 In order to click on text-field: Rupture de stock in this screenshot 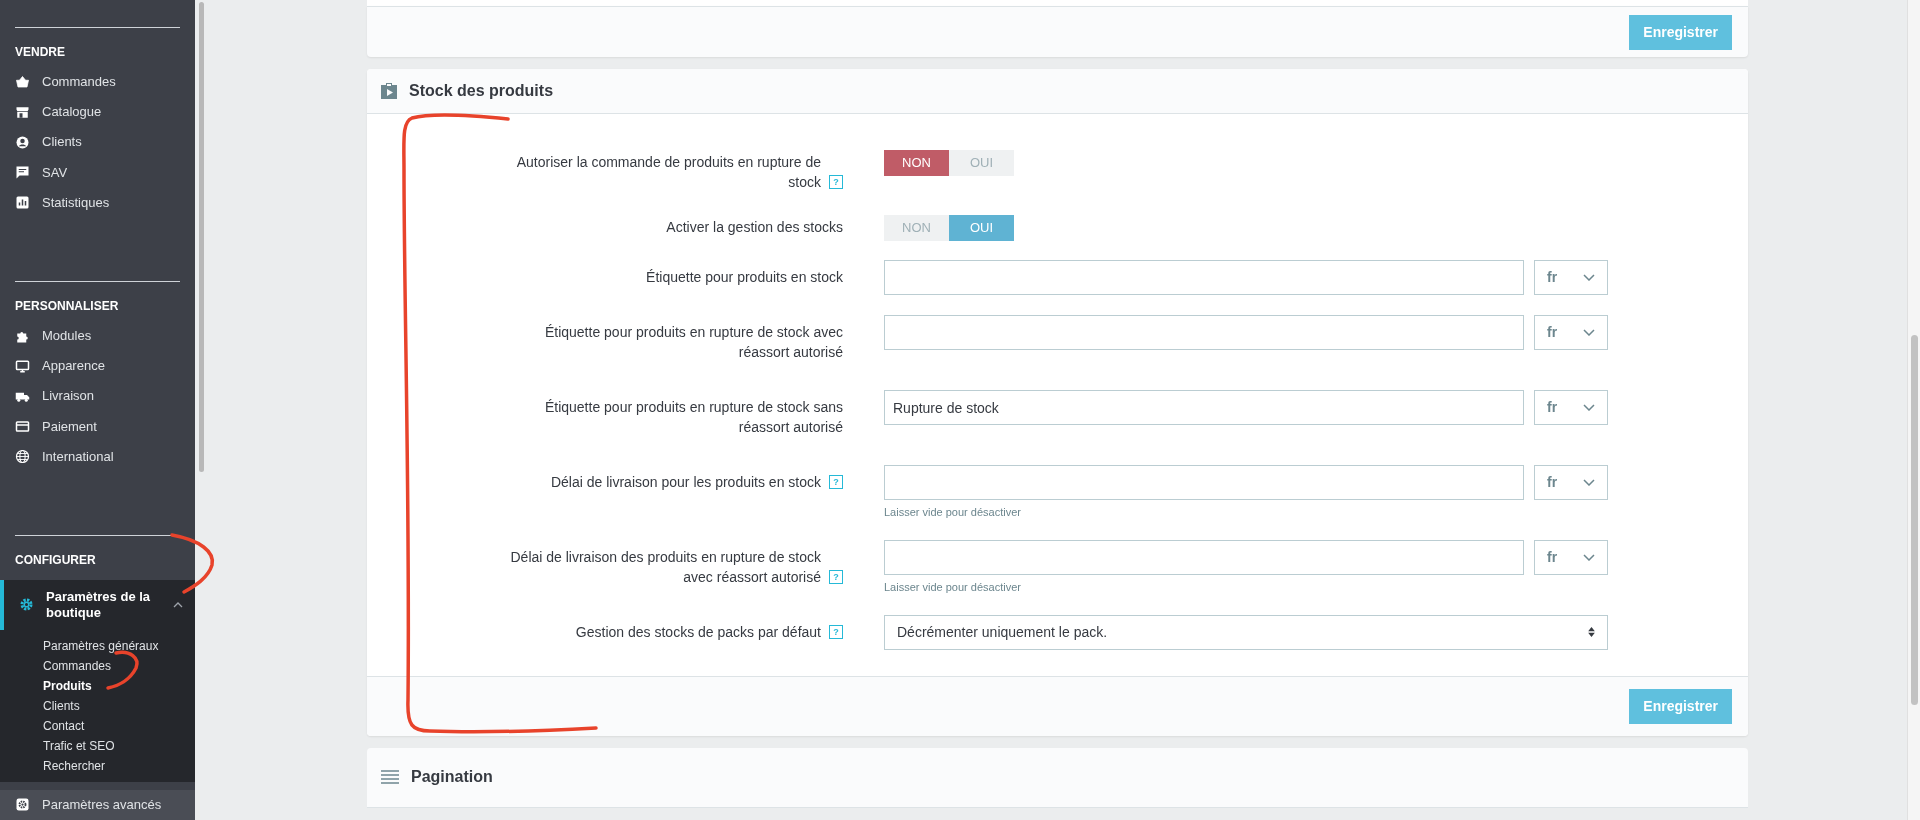, I will do `click(1204, 407)`.